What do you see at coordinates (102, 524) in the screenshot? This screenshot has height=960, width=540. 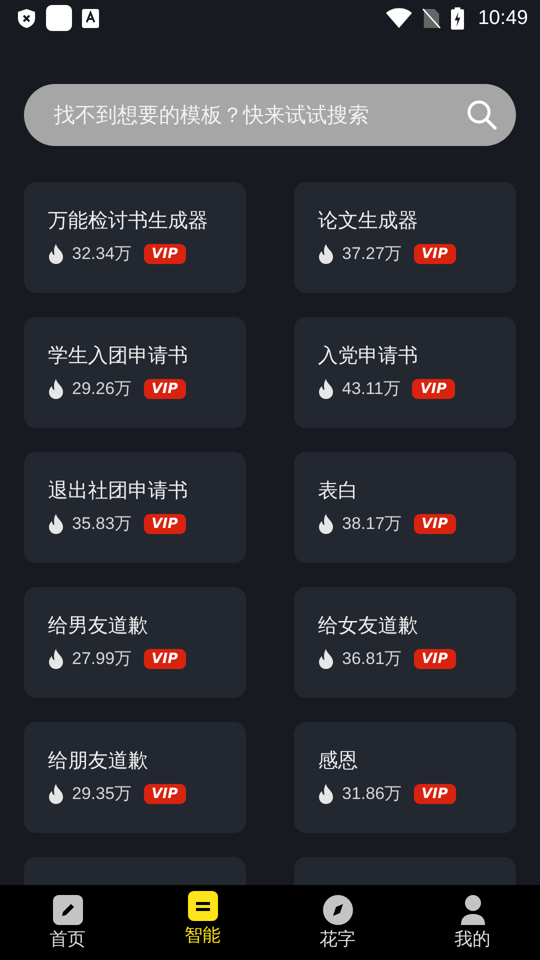 I see `popularity-count: 35.83万` at bounding box center [102, 524].